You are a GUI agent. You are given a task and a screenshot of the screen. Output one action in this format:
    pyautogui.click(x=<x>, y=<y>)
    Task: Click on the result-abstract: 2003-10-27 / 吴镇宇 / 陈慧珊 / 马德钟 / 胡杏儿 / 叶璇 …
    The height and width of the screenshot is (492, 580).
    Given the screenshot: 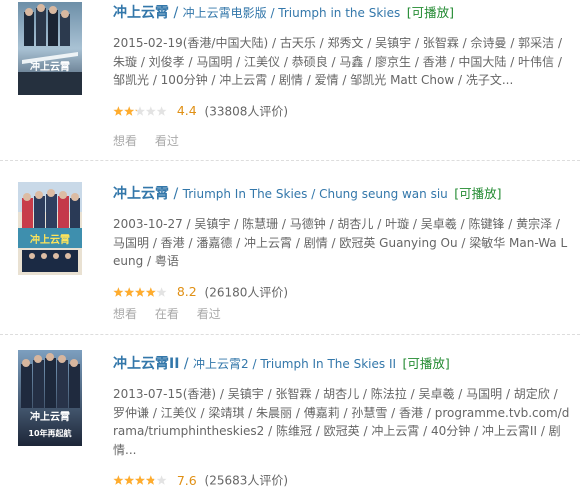 What is the action you would take?
    pyautogui.click(x=340, y=242)
    